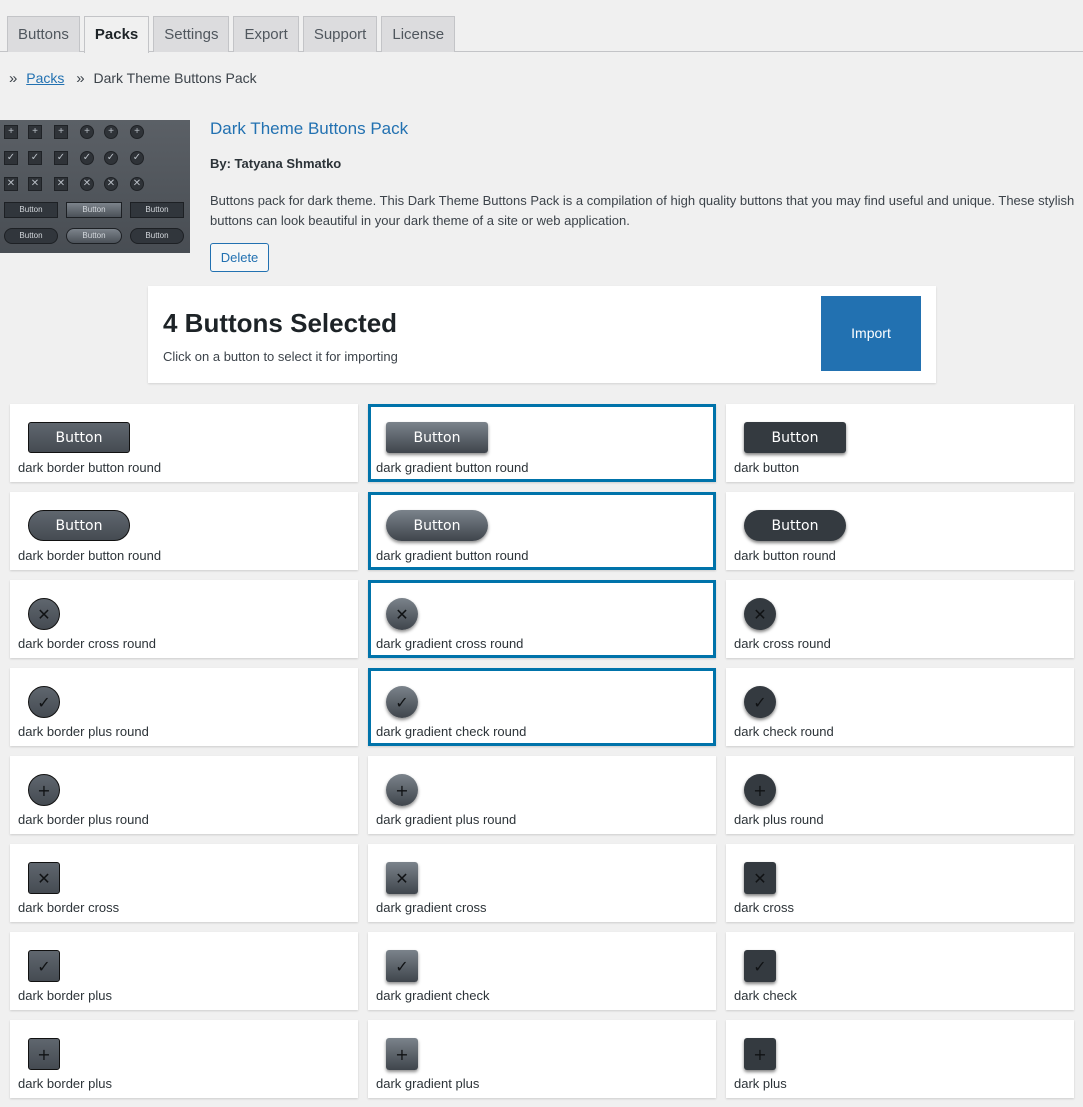  I want to click on button-card: ✕ dark cross, so click(900, 883).